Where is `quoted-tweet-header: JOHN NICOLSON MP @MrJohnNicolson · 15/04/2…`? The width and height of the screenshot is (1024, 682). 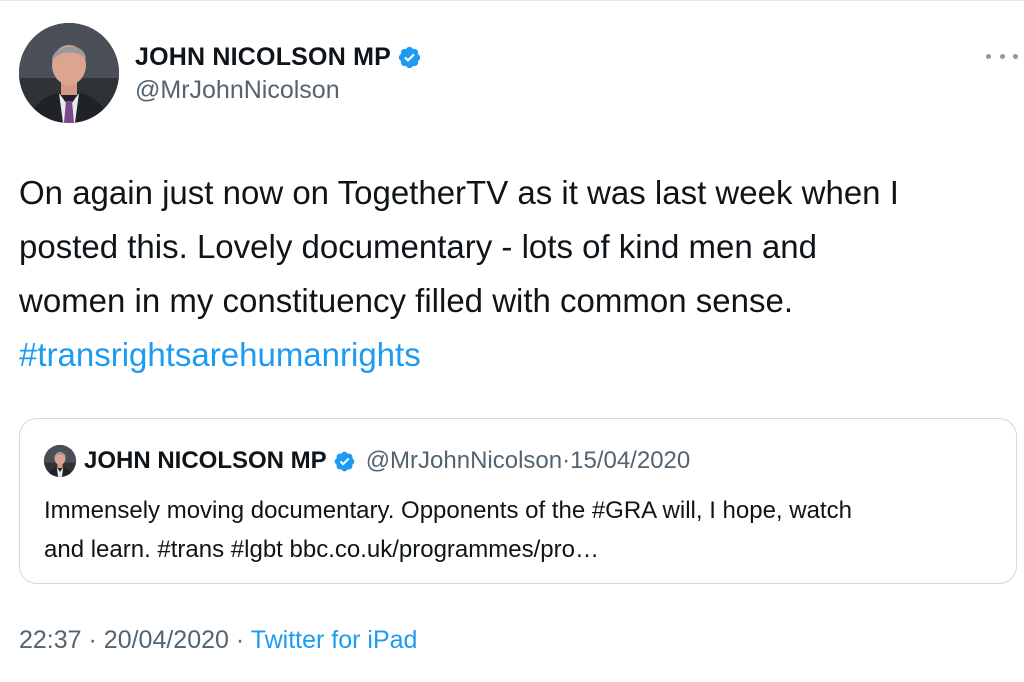 quoted-tweet-header: JOHN NICOLSON MP @MrJohnNicolson · 15/04/2… is located at coordinates (367, 461).